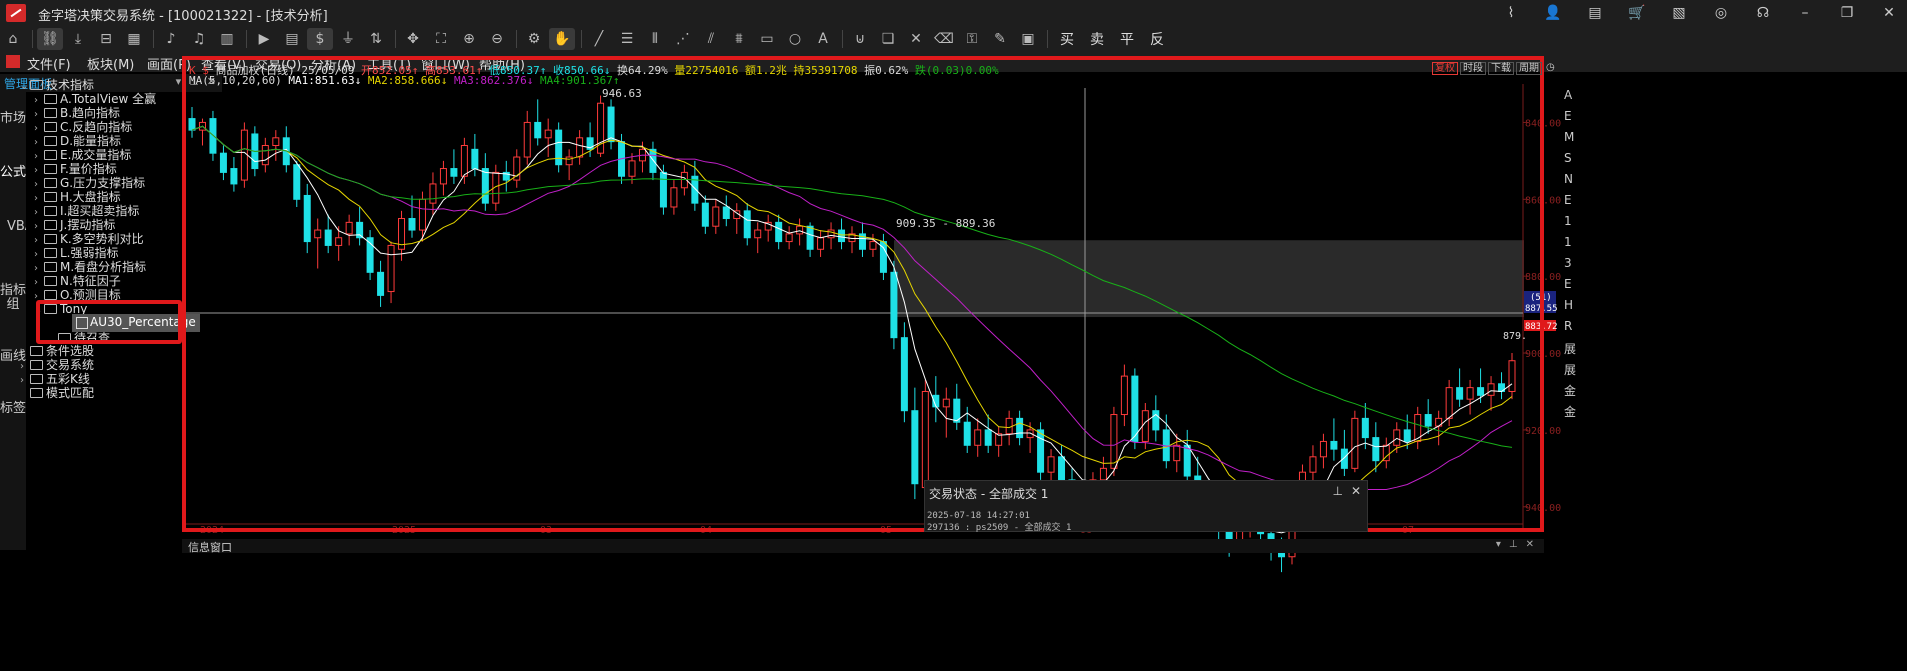 This screenshot has width=1907, height=671. I want to click on chart-change: 跌(0.03)0.00%, so click(956, 70).